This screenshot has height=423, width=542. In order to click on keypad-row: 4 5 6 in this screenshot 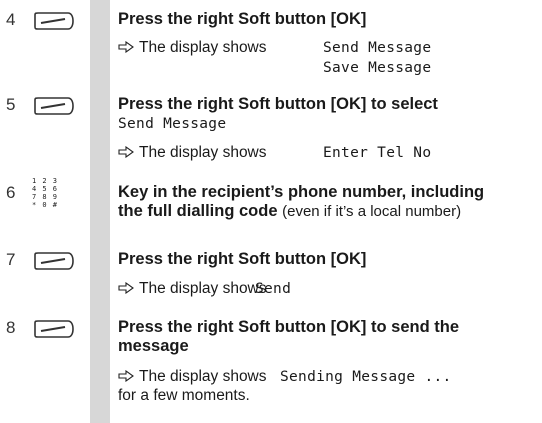, I will do `click(45, 189)`.